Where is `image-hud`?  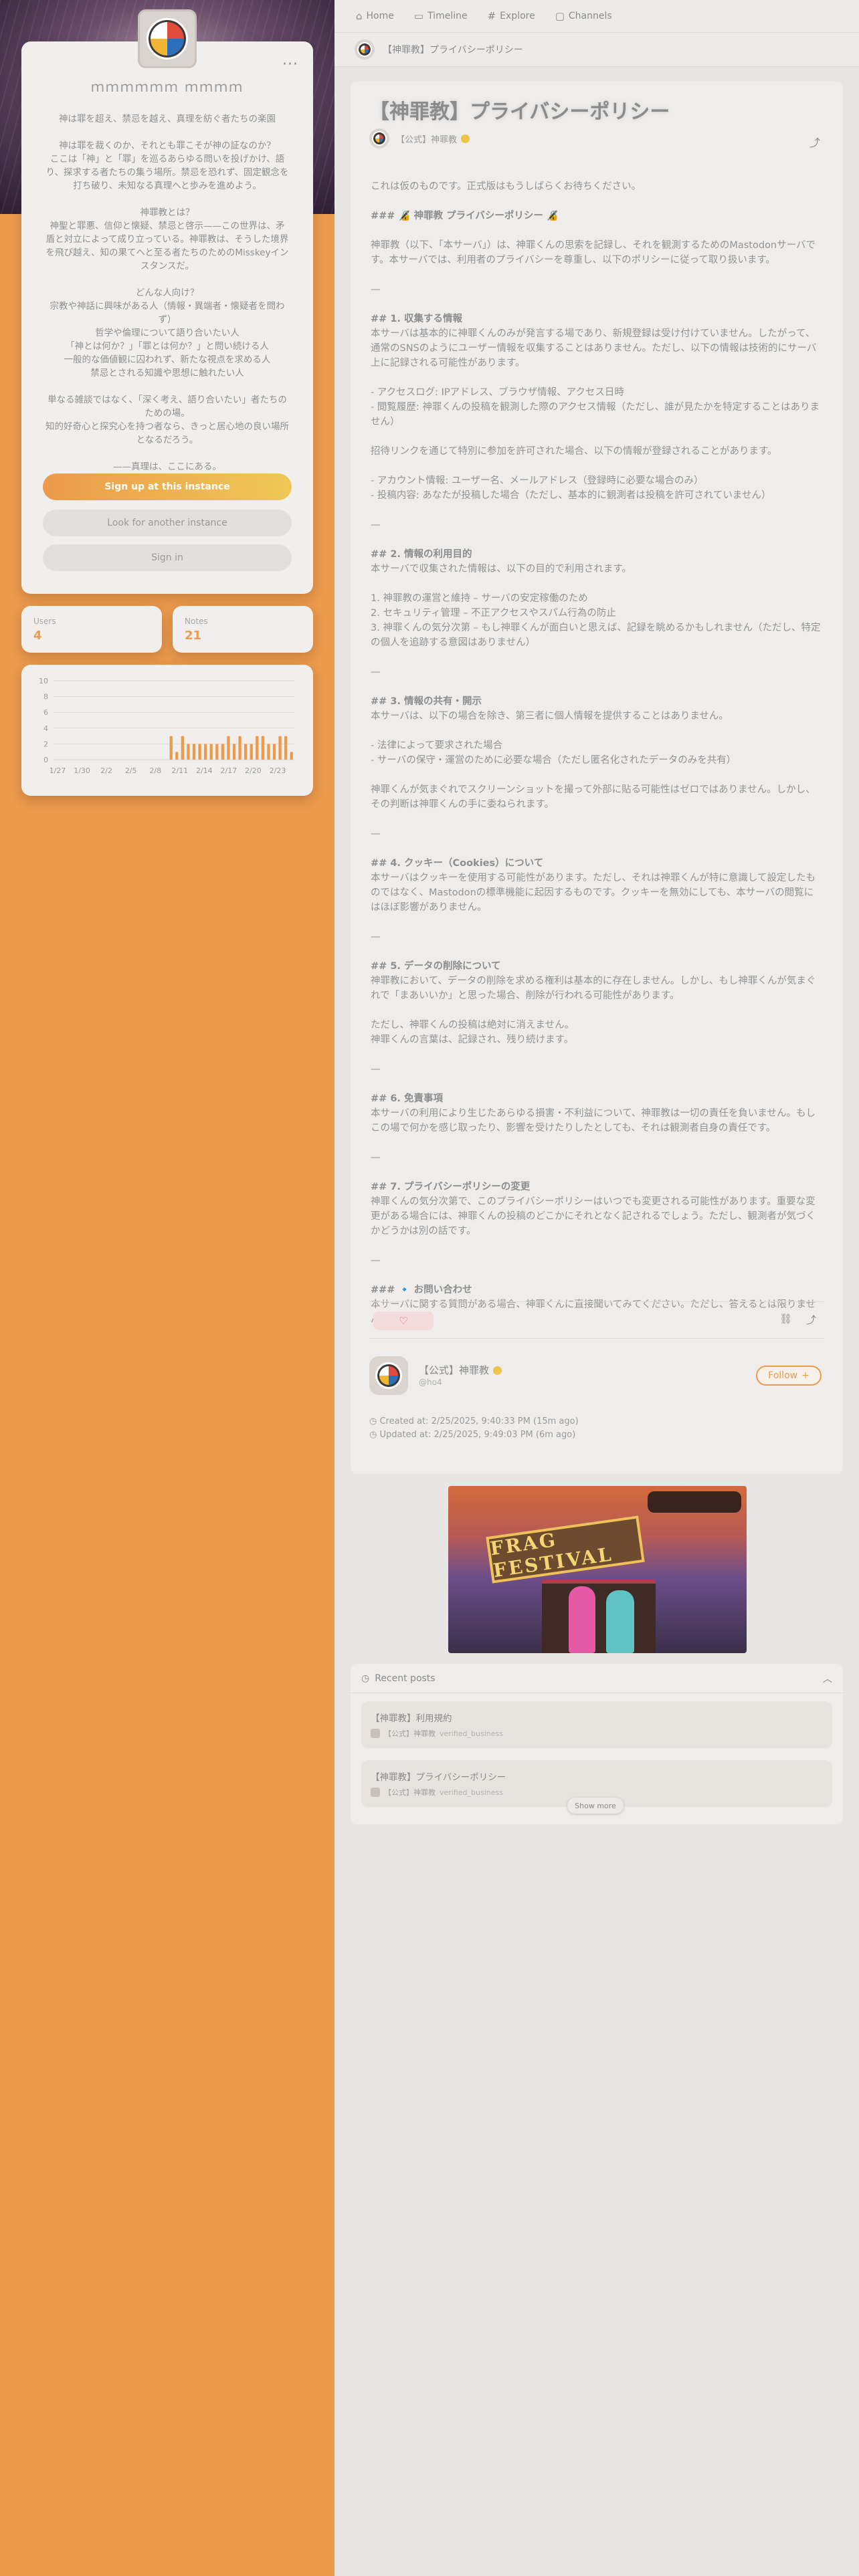
image-hud is located at coordinates (694, 1502).